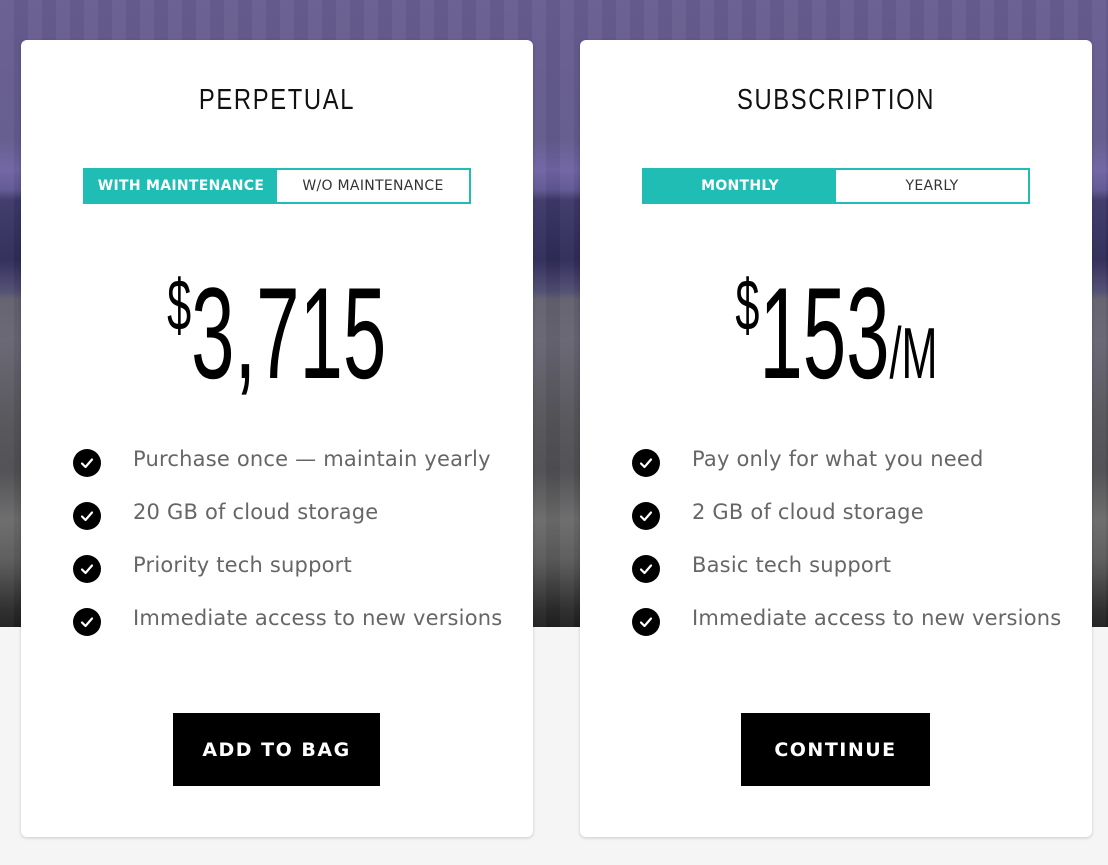 The image size is (1108, 865). Describe the element at coordinates (242, 564) in the screenshot. I see `feature-text: Priority tech support` at that location.